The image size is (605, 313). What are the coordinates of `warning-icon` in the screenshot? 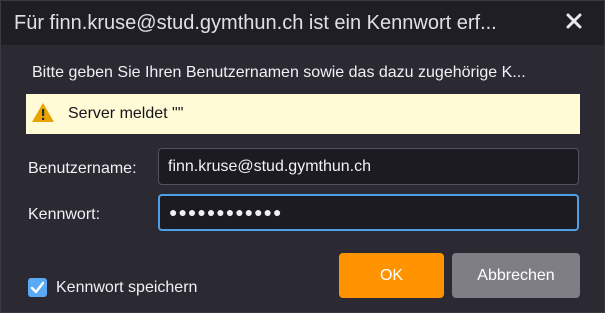 It's located at (43, 113).